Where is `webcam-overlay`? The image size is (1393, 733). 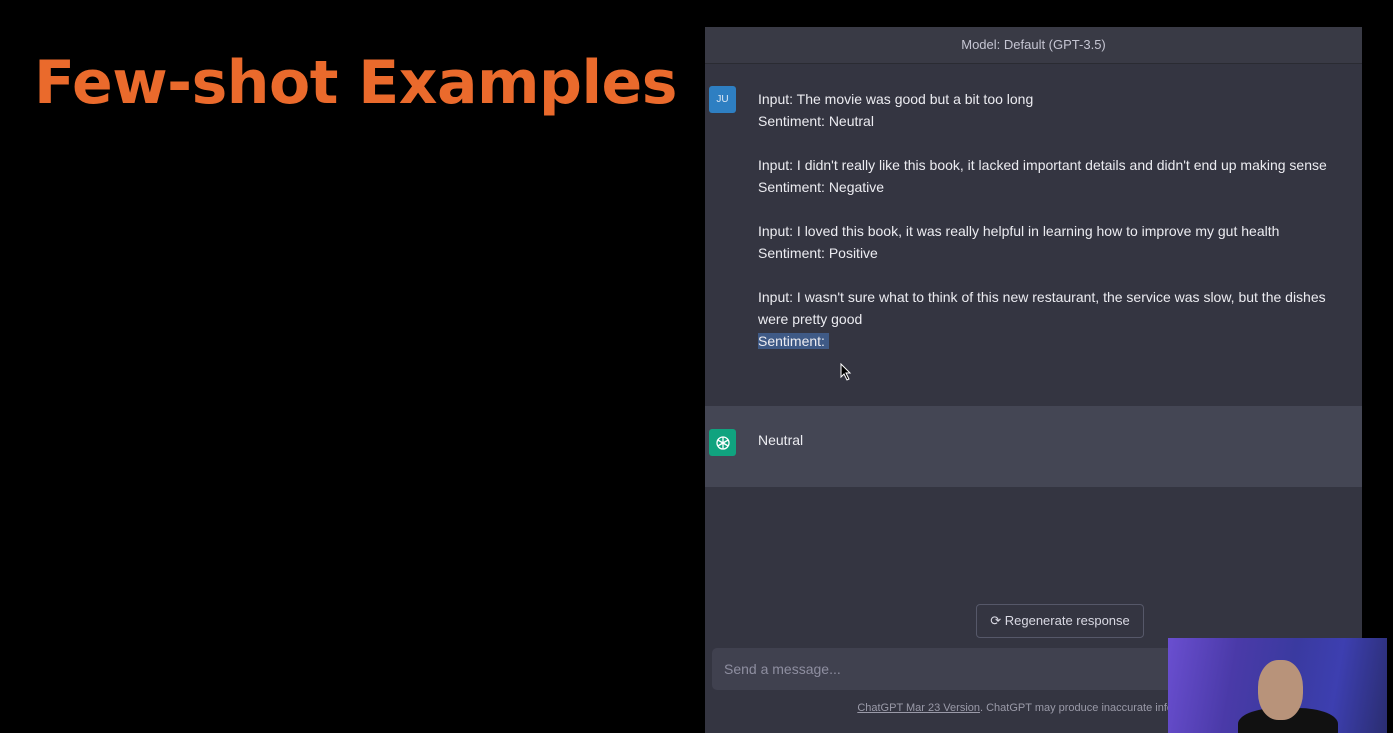
webcam-overlay is located at coordinates (1277, 685).